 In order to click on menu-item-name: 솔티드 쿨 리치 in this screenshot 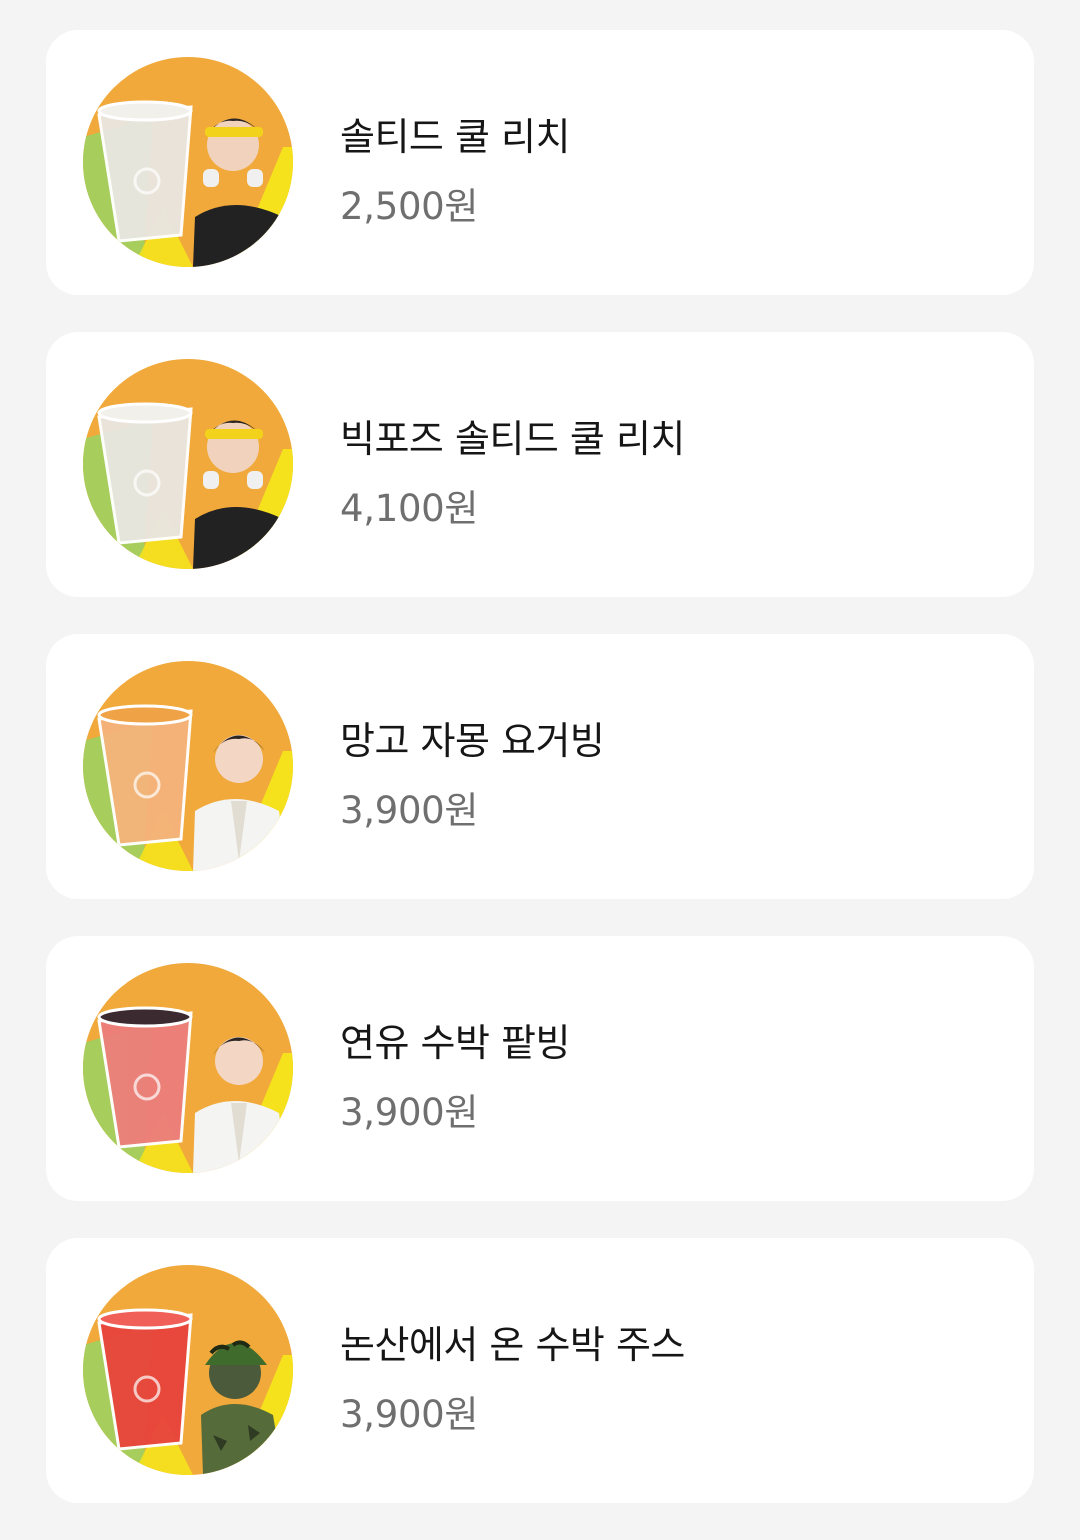, I will do `click(455, 137)`.